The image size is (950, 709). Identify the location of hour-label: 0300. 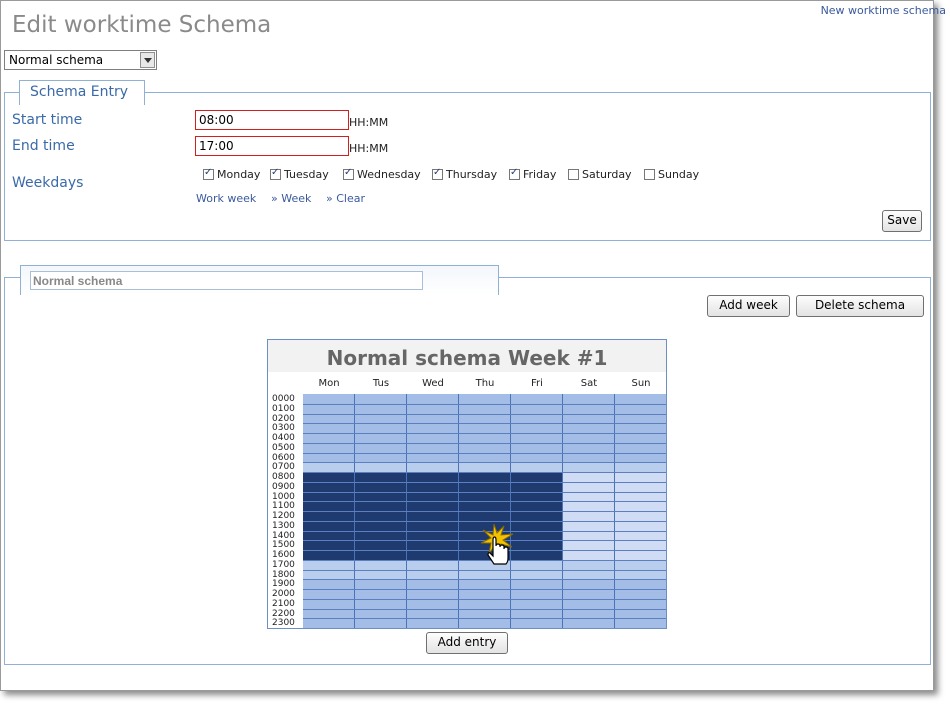
(283, 428).